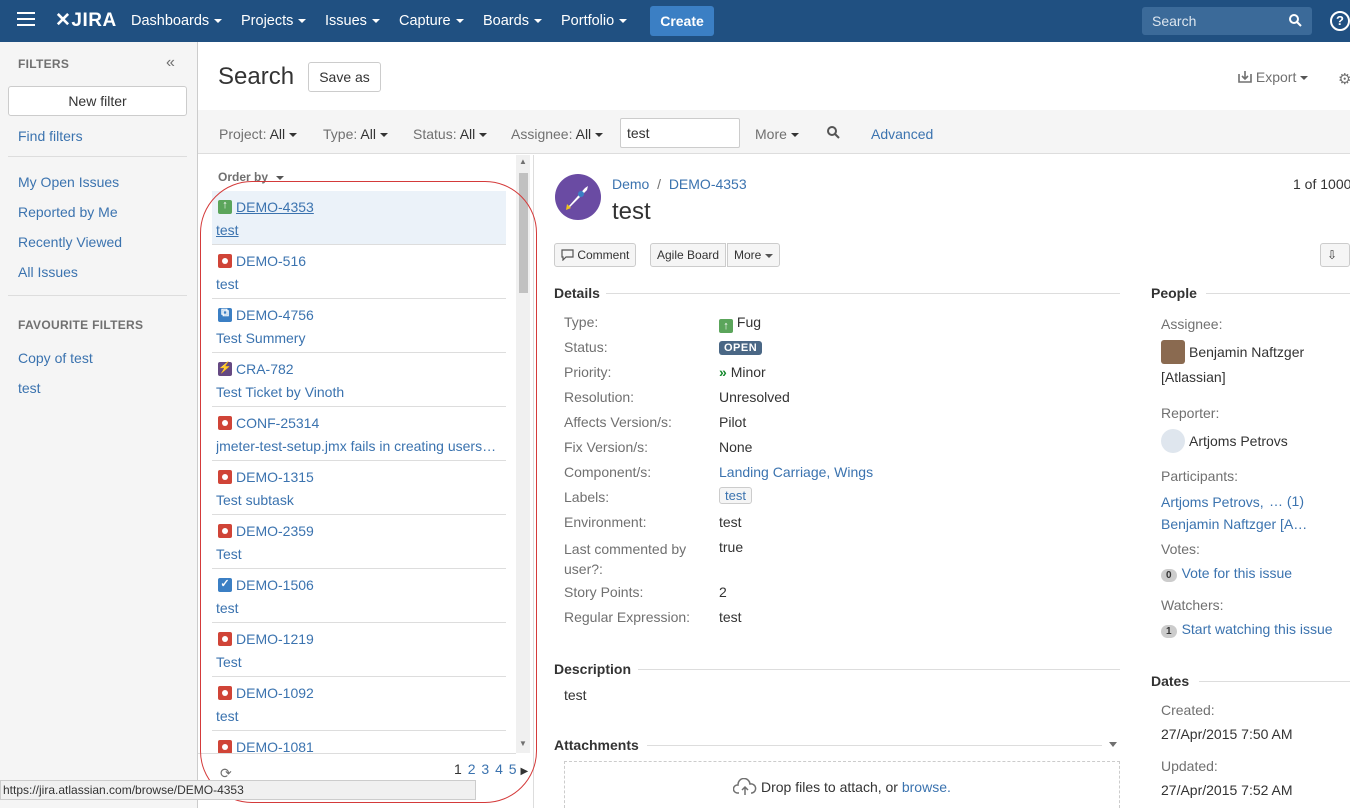  Describe the element at coordinates (682, 21) in the screenshot. I see `create-button: Create` at that location.